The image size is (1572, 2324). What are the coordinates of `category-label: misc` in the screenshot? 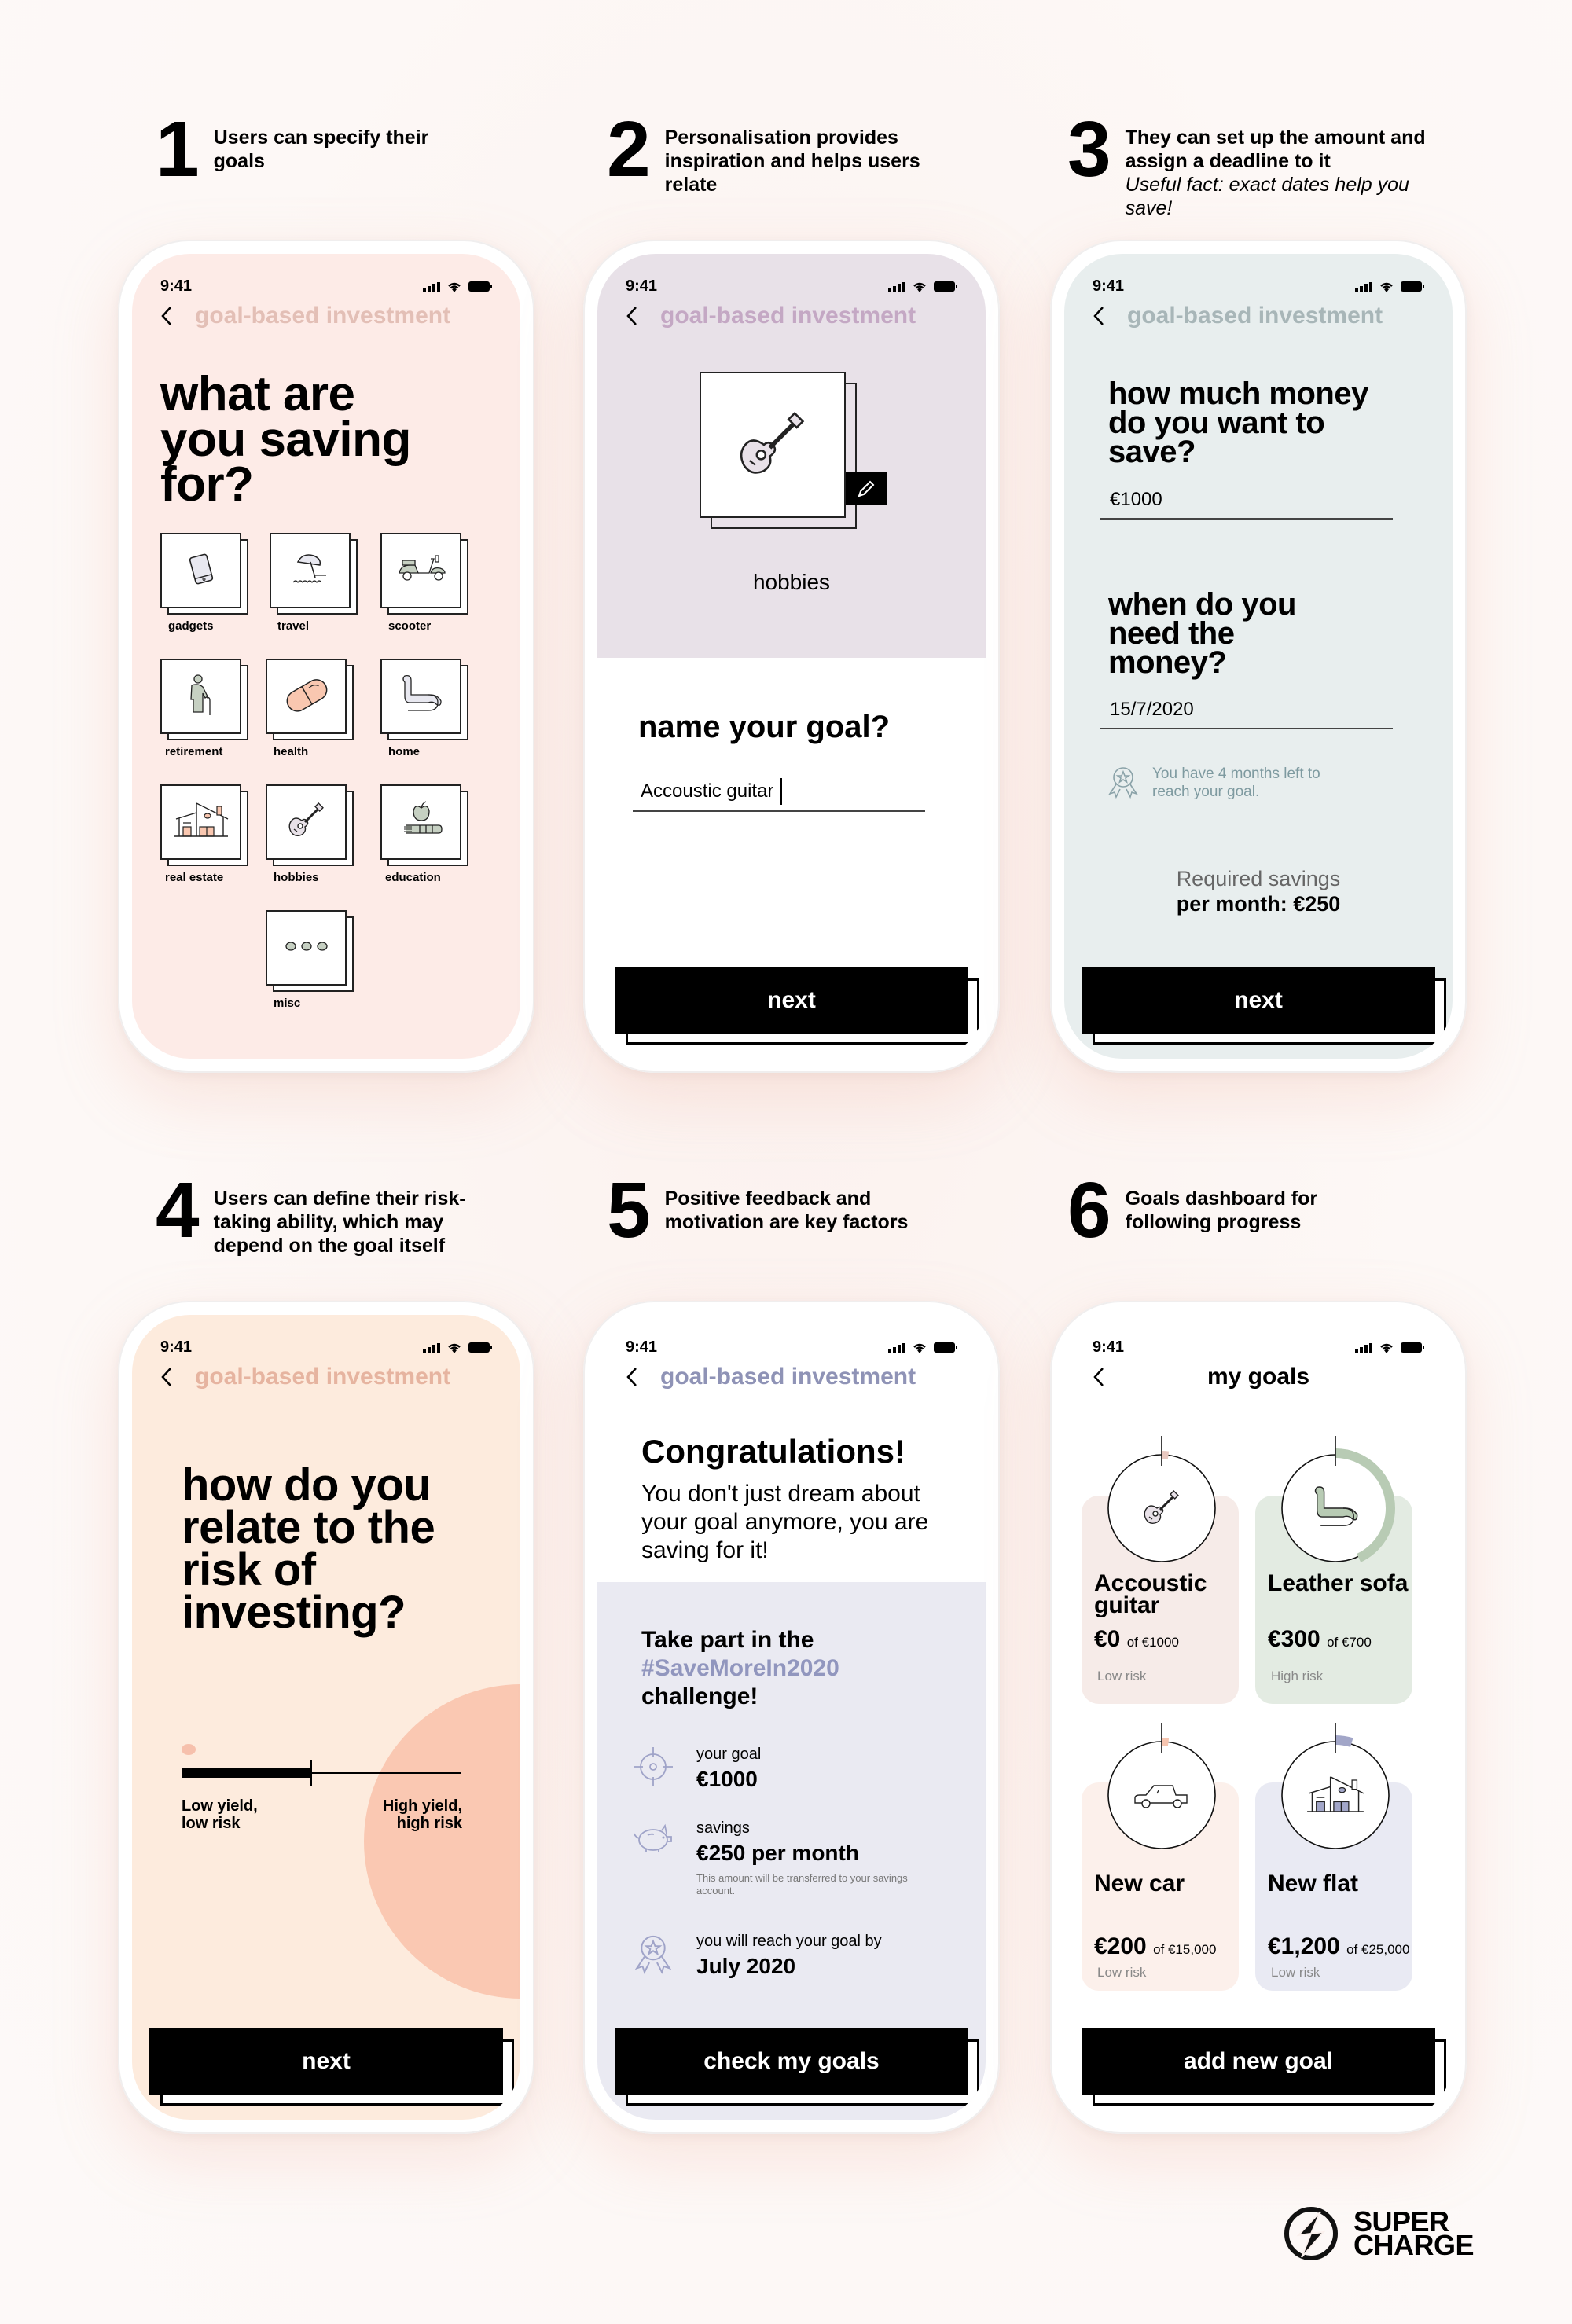 It's located at (288, 1004).